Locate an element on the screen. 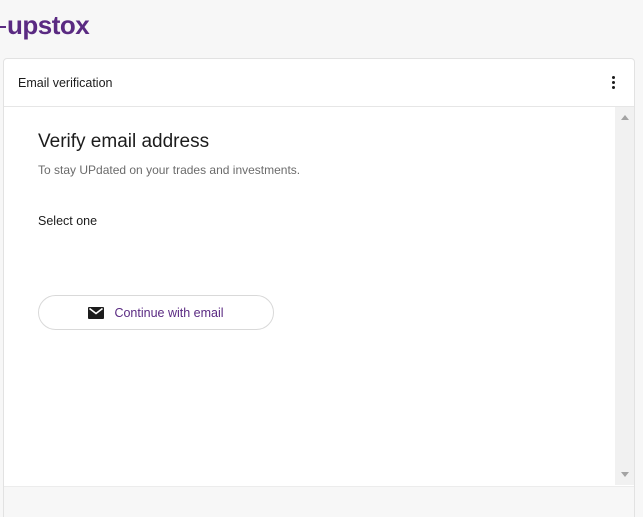 This screenshot has width=643, height=517. page-heading: Verify email address is located at coordinates (124, 141).